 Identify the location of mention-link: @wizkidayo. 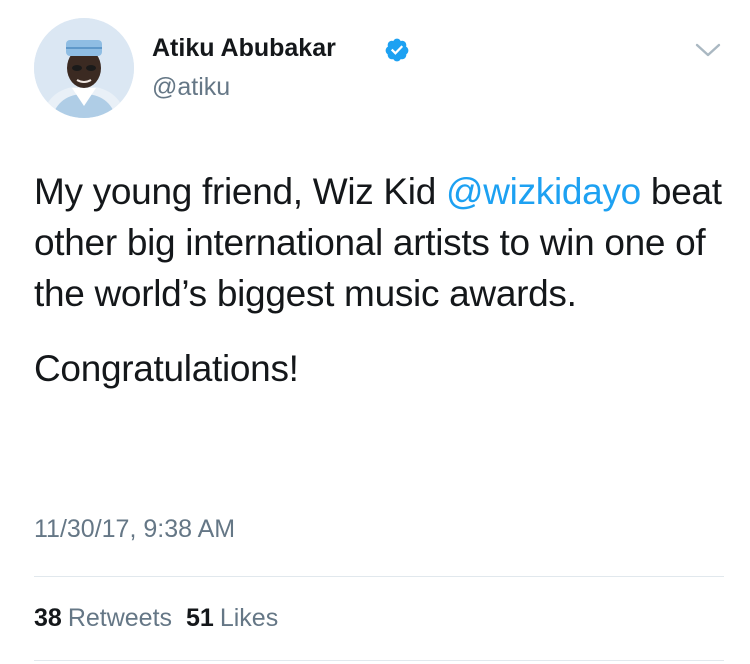
(543, 191).